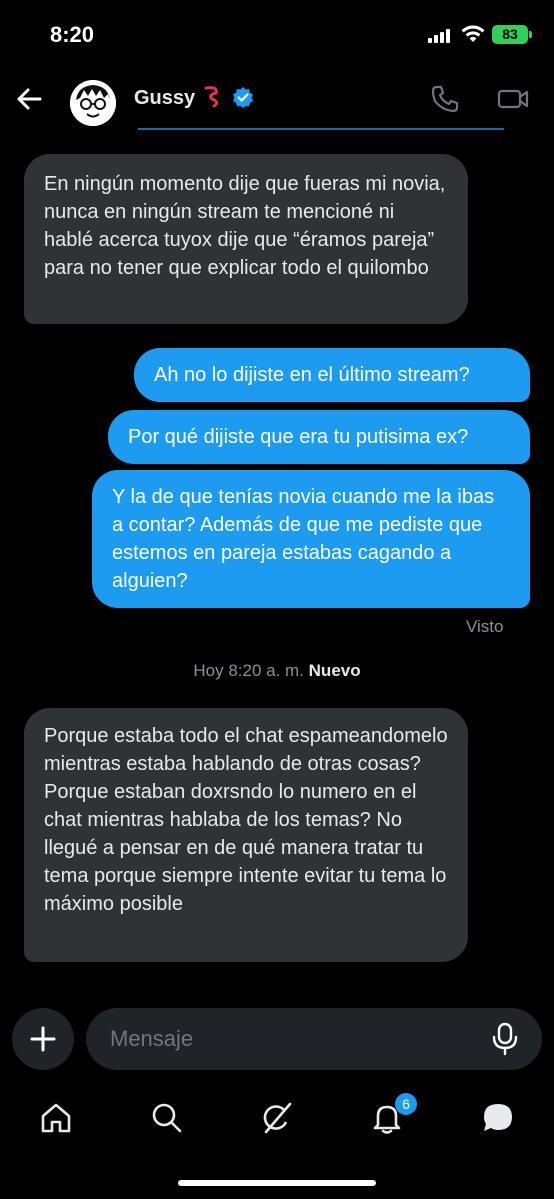  I want to click on plus-icon, so click(43, 1039).